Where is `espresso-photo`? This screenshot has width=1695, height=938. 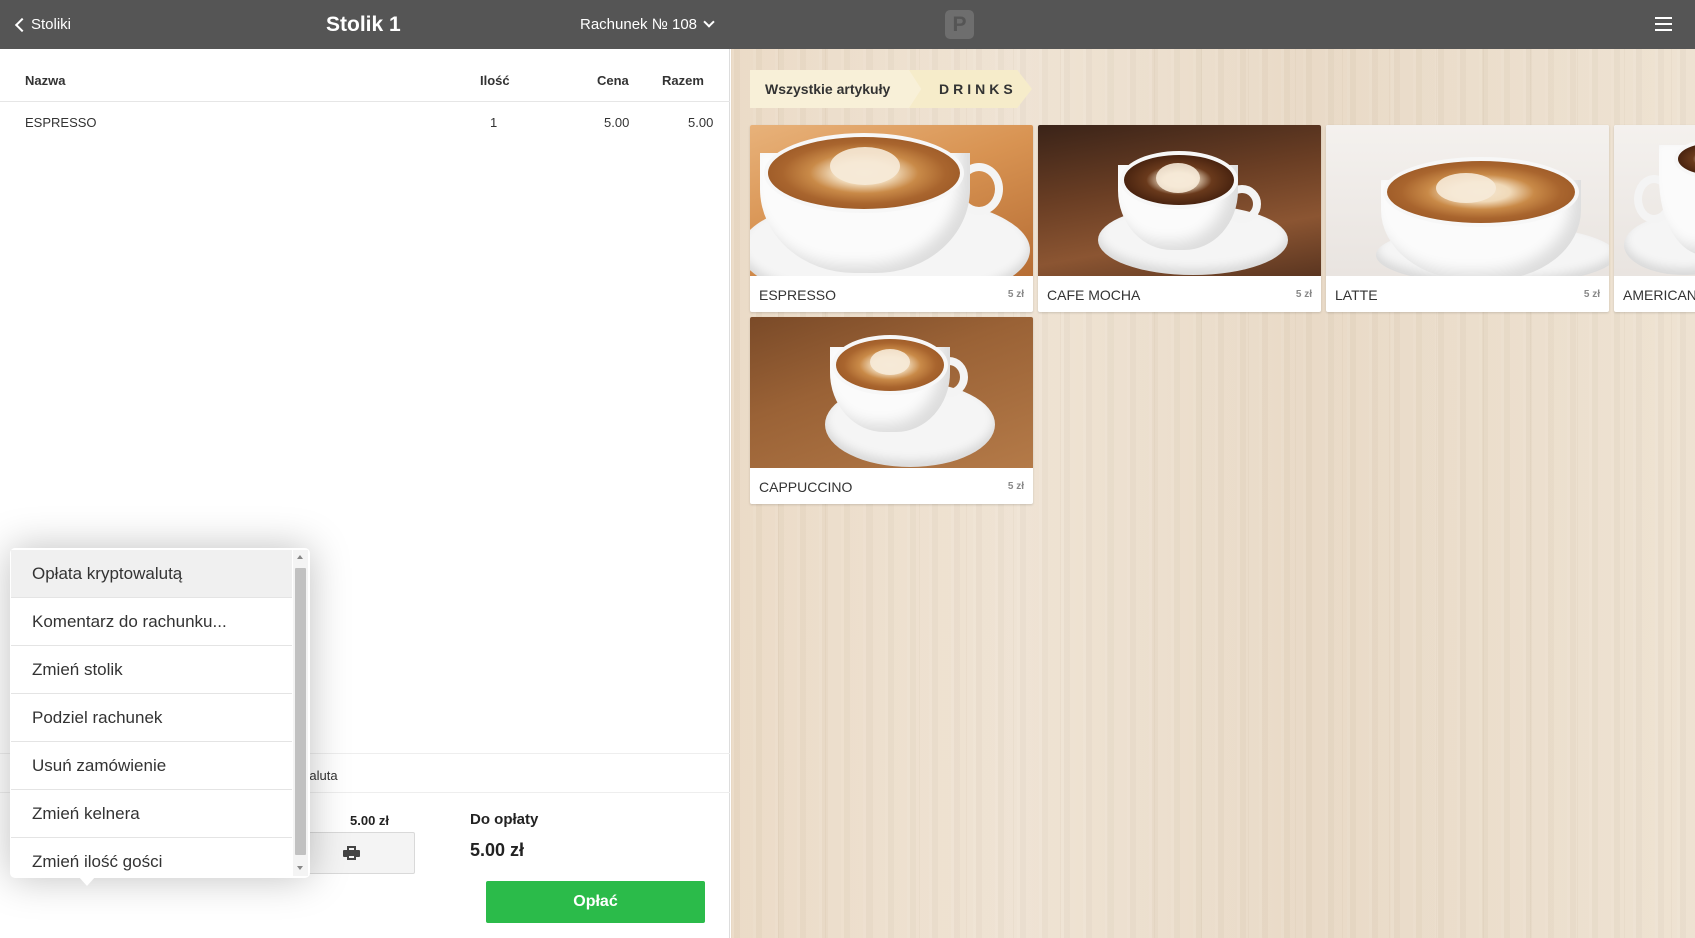 espresso-photo is located at coordinates (891, 200).